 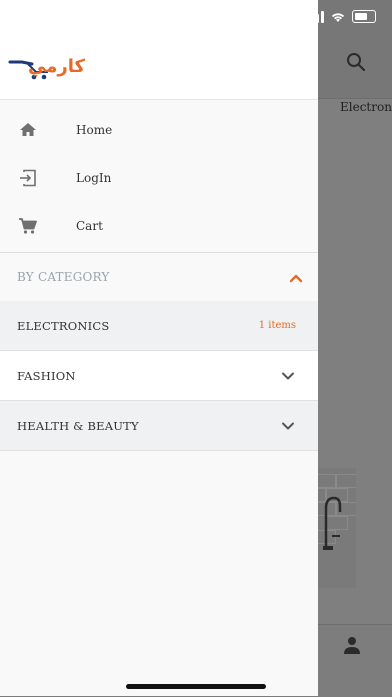 What do you see at coordinates (63, 277) in the screenshot?
I see `category-header-label: BY CATEGORY` at bounding box center [63, 277].